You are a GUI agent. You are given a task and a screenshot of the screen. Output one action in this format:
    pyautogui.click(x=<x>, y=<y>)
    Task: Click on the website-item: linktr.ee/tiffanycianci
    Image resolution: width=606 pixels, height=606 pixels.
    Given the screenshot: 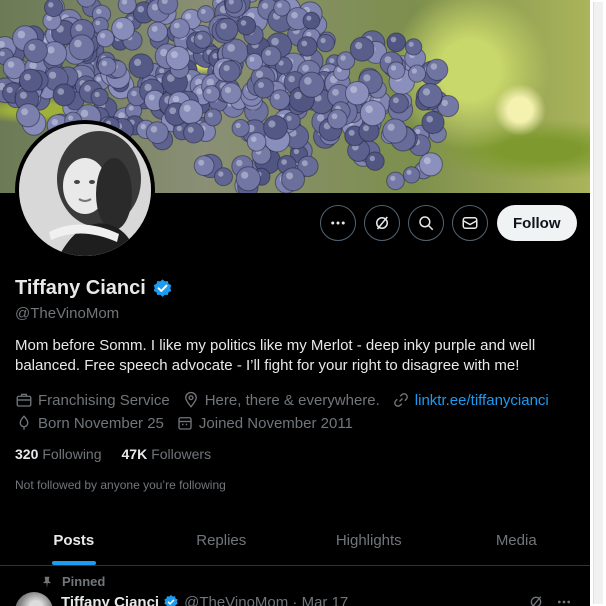 What is the action you would take?
    pyautogui.click(x=470, y=400)
    